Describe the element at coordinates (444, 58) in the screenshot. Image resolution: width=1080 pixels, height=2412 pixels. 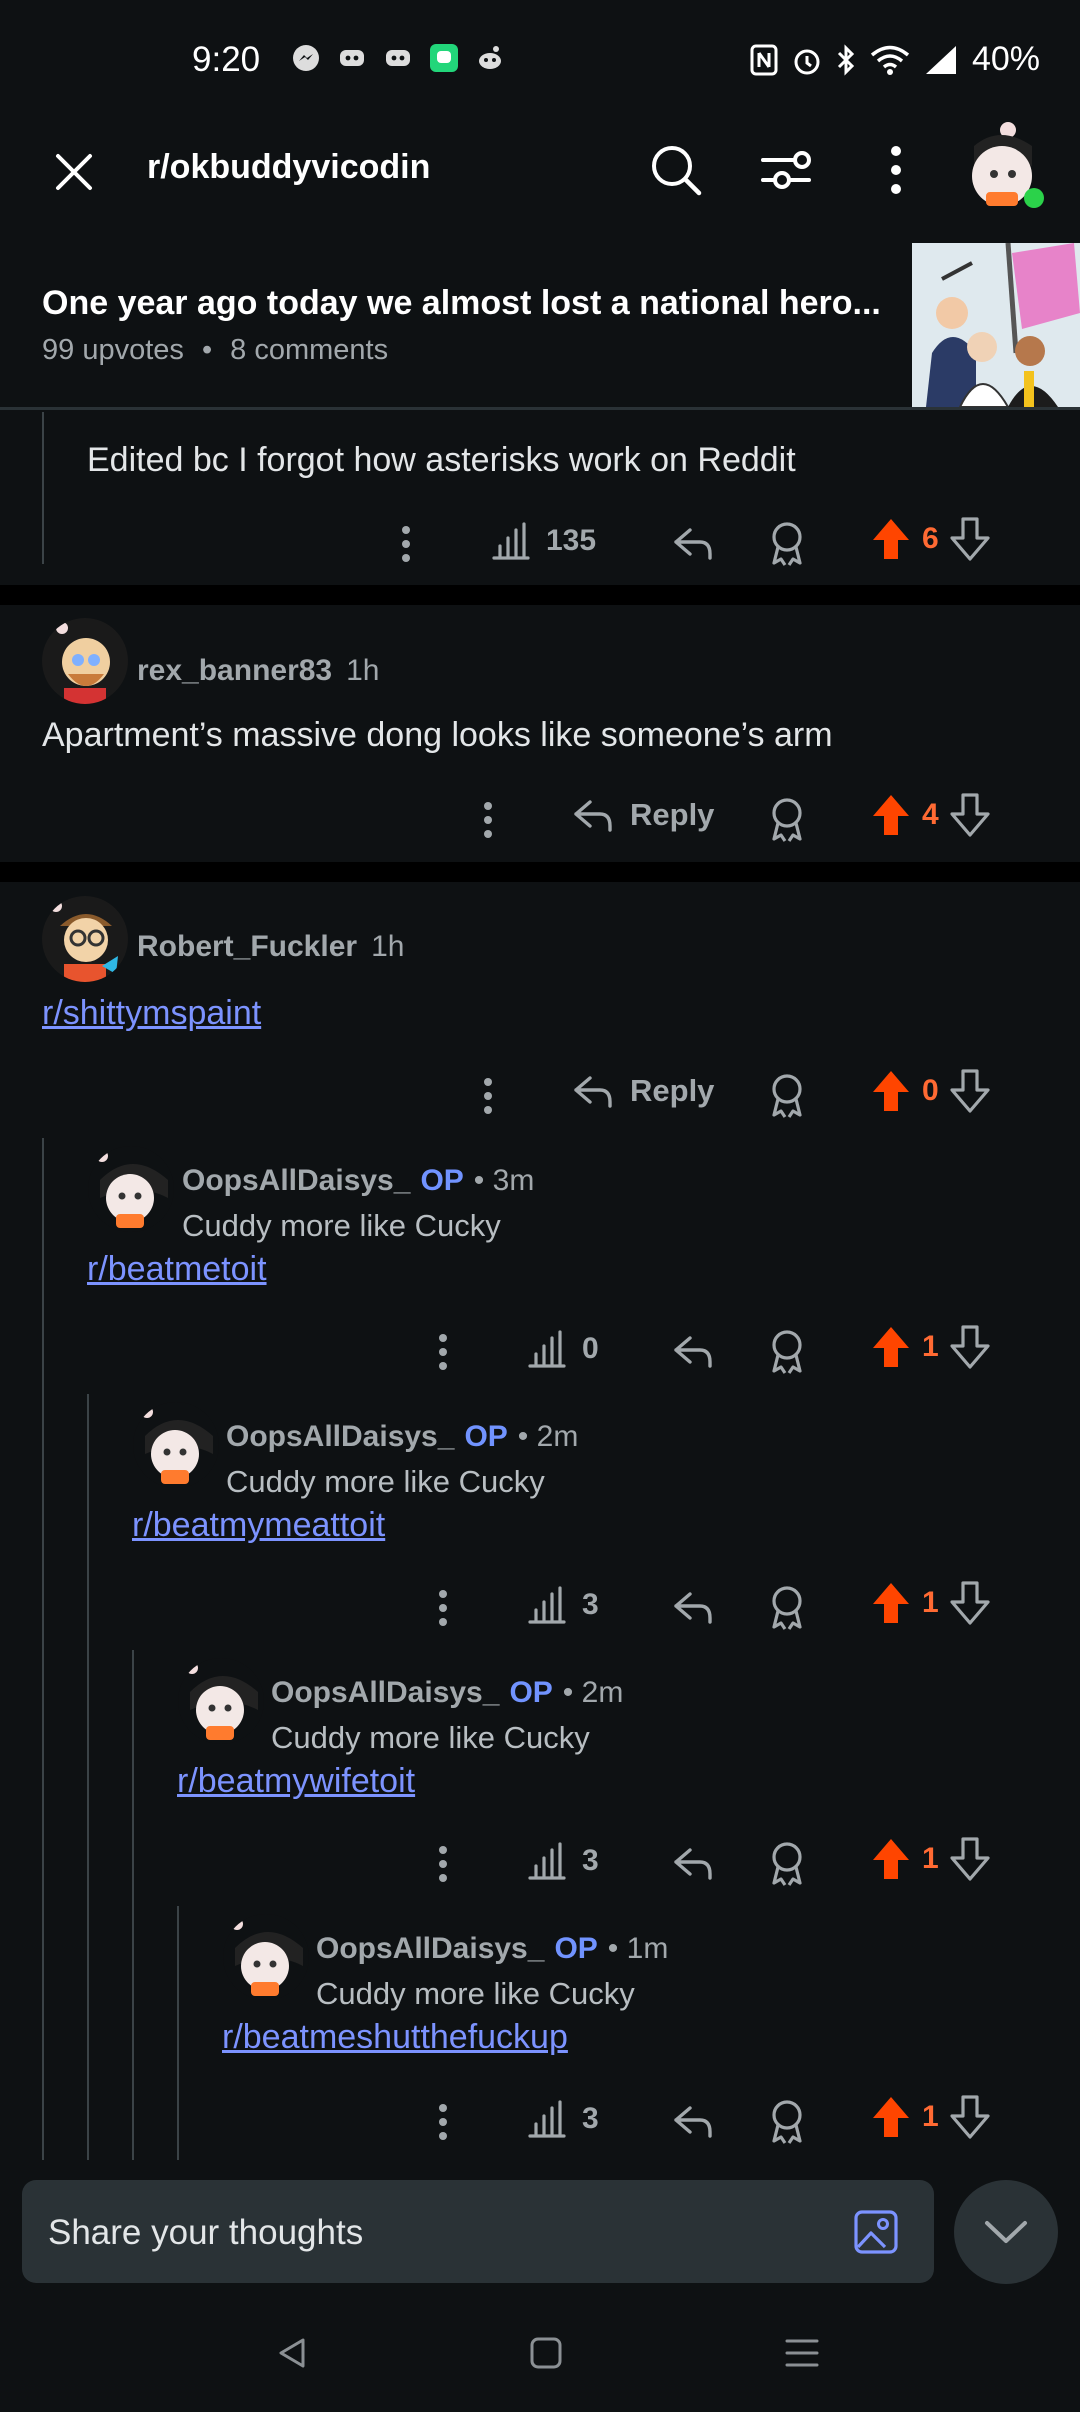
I see `chat-app-icon` at that location.